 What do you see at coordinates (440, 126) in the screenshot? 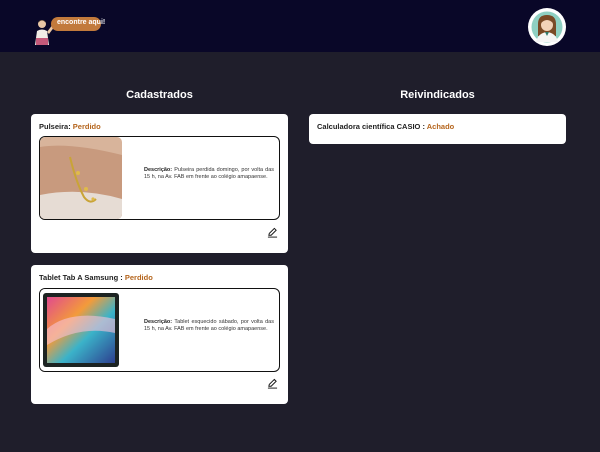
I see `item-status: Achado` at bounding box center [440, 126].